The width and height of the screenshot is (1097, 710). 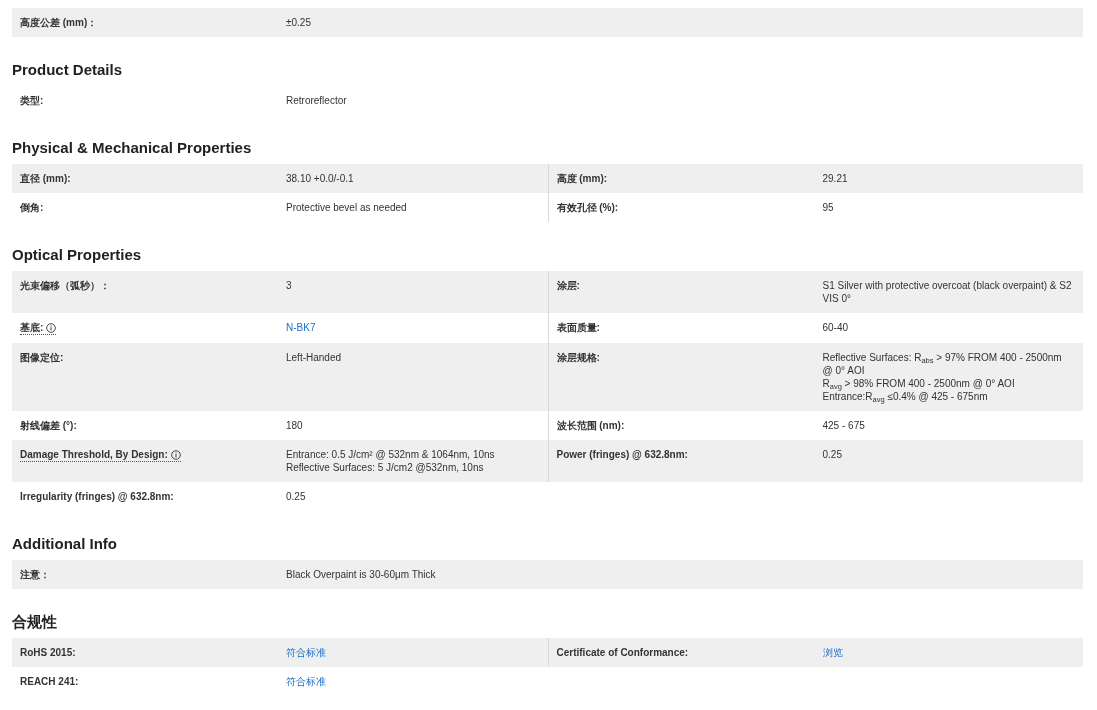 I want to click on tooltip-label: Damage Threshold, By Design:, so click(x=100, y=455).